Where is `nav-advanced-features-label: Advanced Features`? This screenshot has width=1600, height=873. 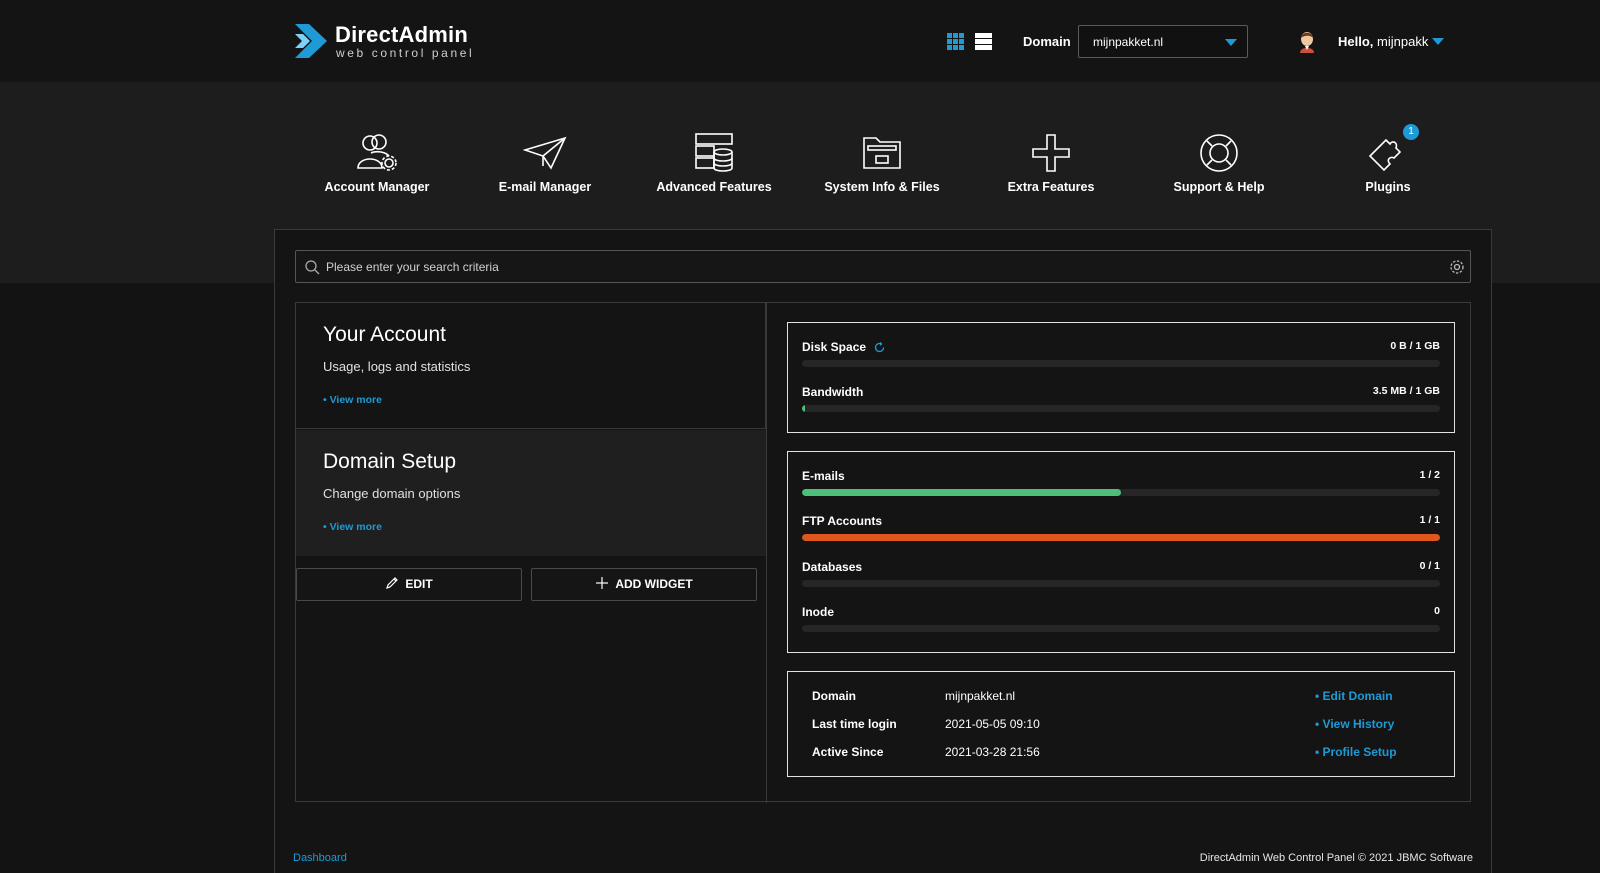 nav-advanced-features-label: Advanced Features is located at coordinates (714, 187).